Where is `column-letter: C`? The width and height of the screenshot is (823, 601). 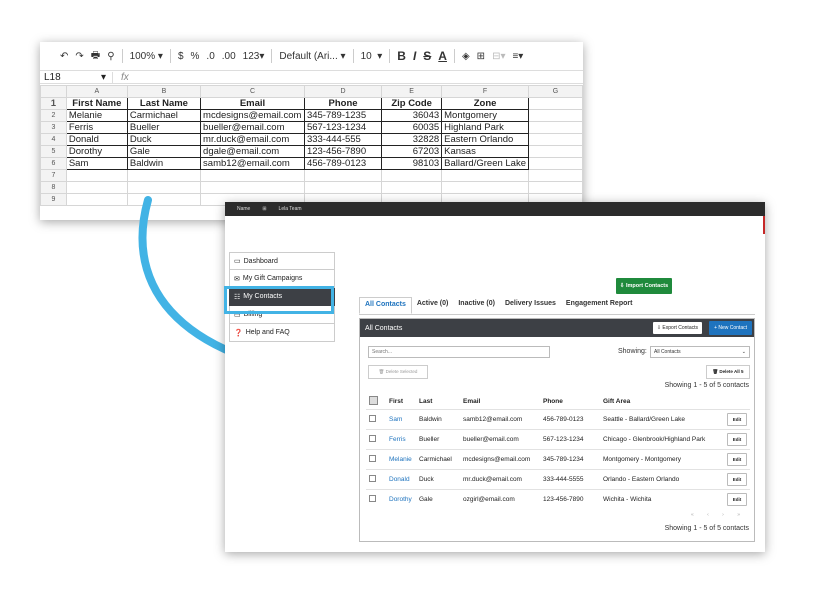
column-letter: C is located at coordinates (252, 91).